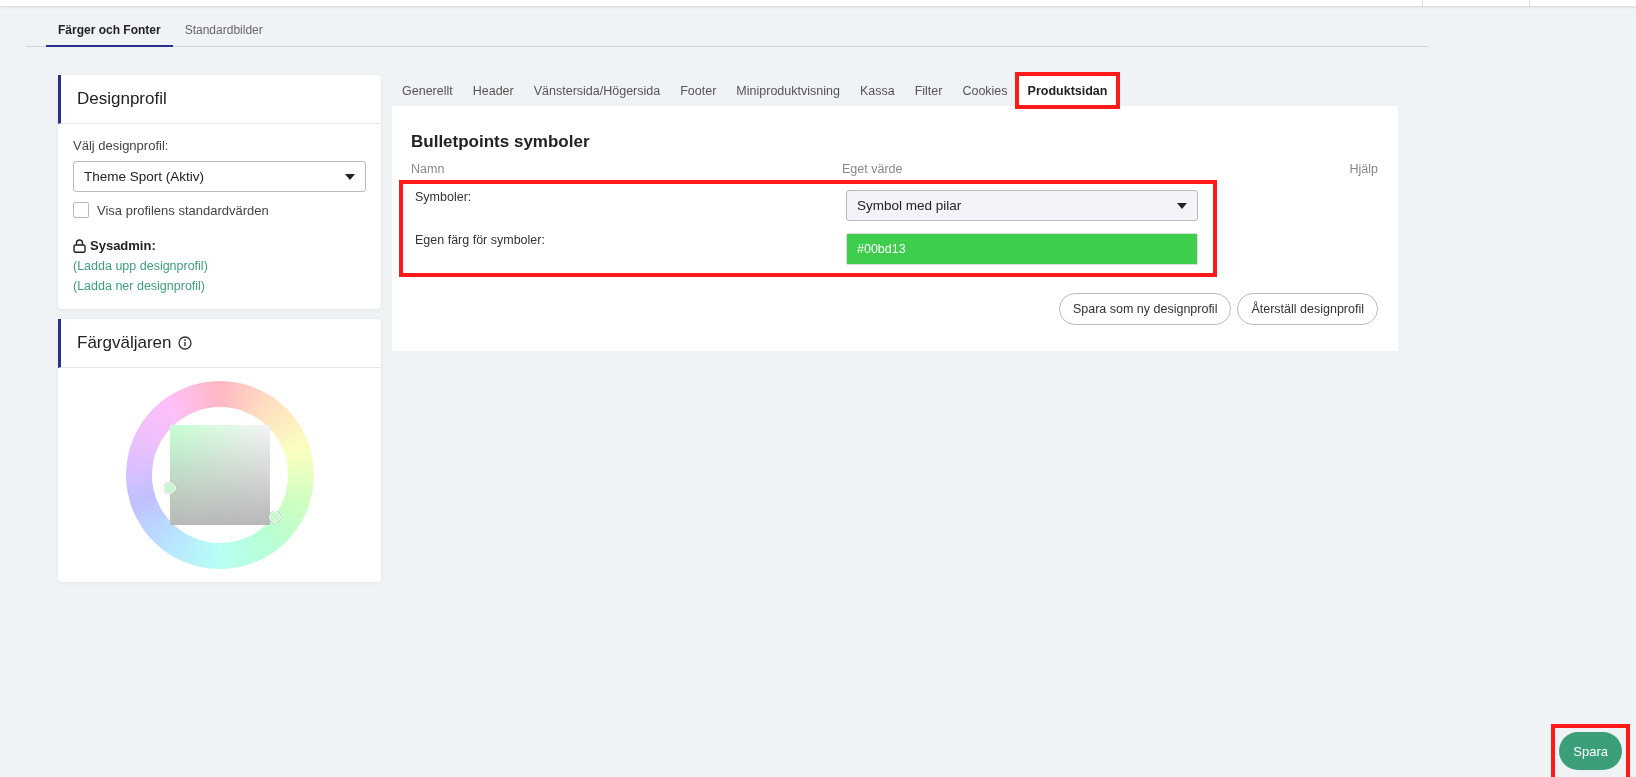 The width and height of the screenshot is (1636, 777). Describe the element at coordinates (427, 90) in the screenshot. I see `section-tab: Generellt` at that location.